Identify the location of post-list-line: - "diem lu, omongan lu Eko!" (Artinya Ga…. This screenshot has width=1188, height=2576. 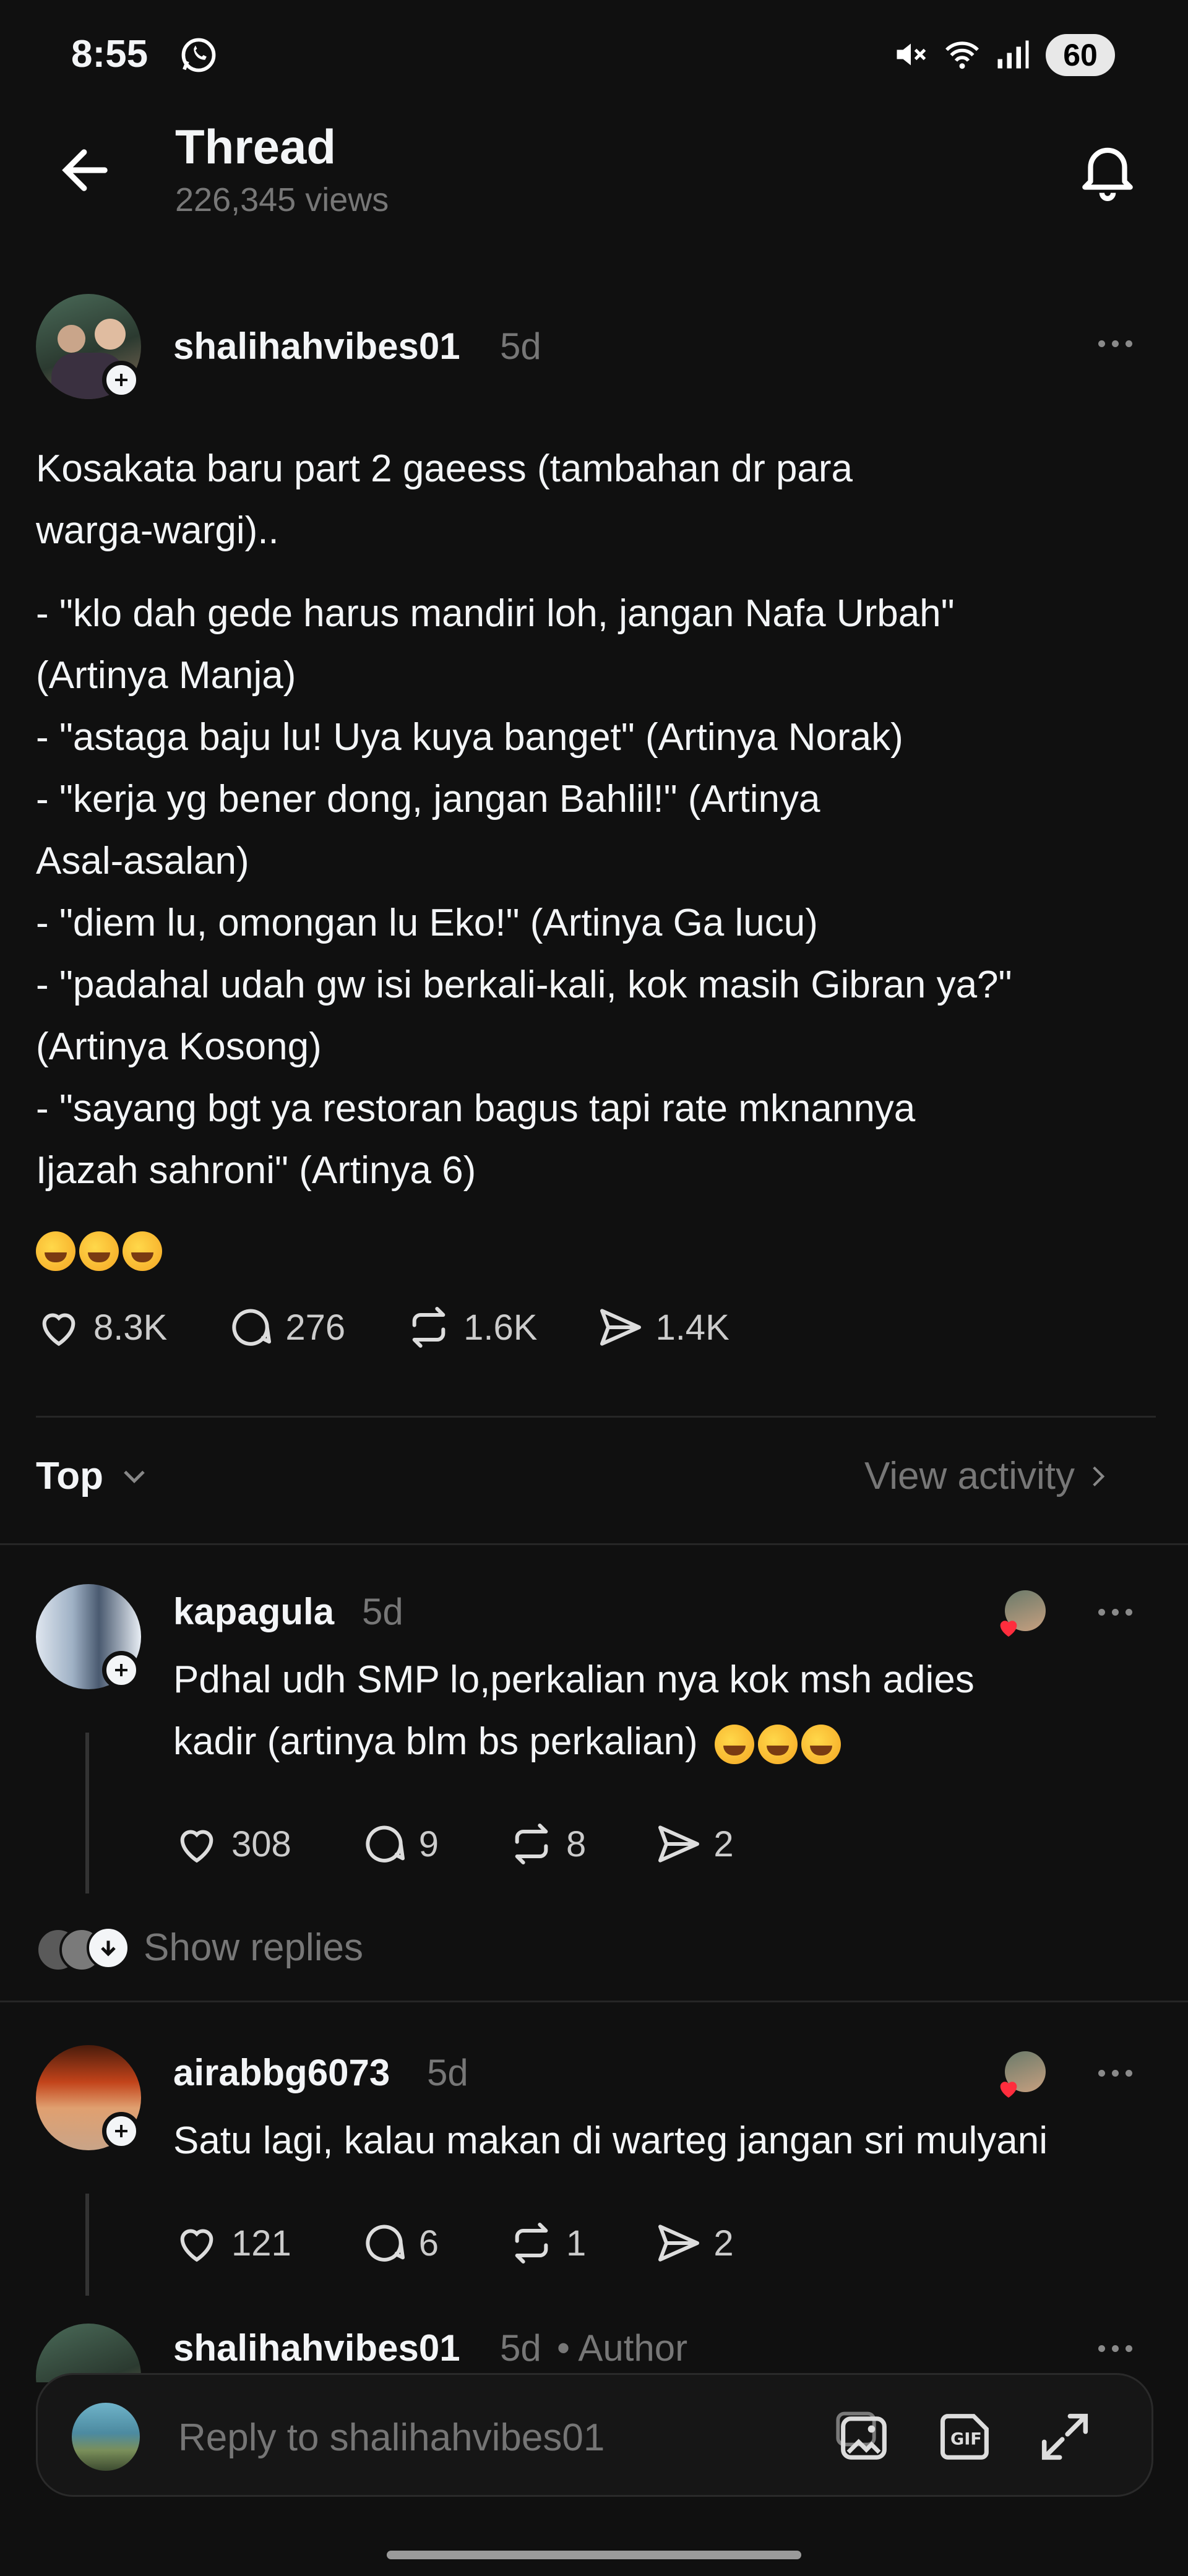
(427, 923).